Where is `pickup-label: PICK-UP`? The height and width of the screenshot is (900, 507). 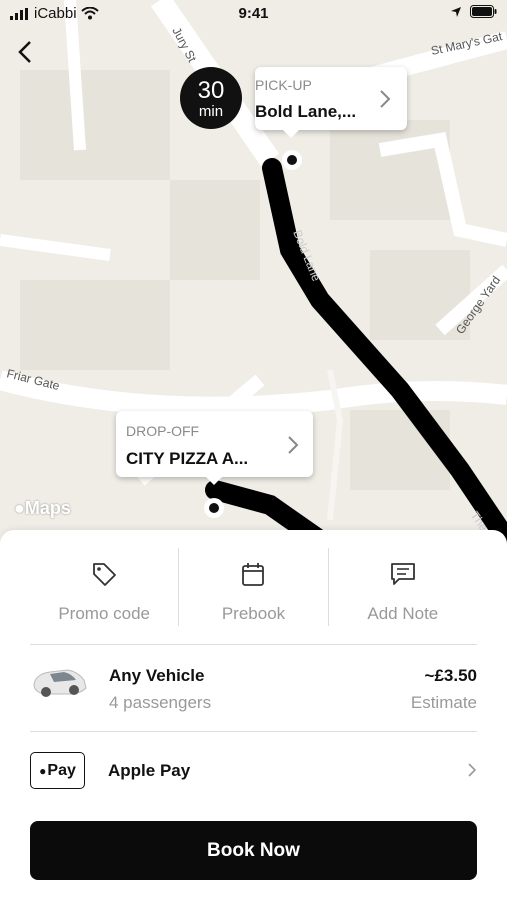 pickup-label: PICK-UP is located at coordinates (283, 85).